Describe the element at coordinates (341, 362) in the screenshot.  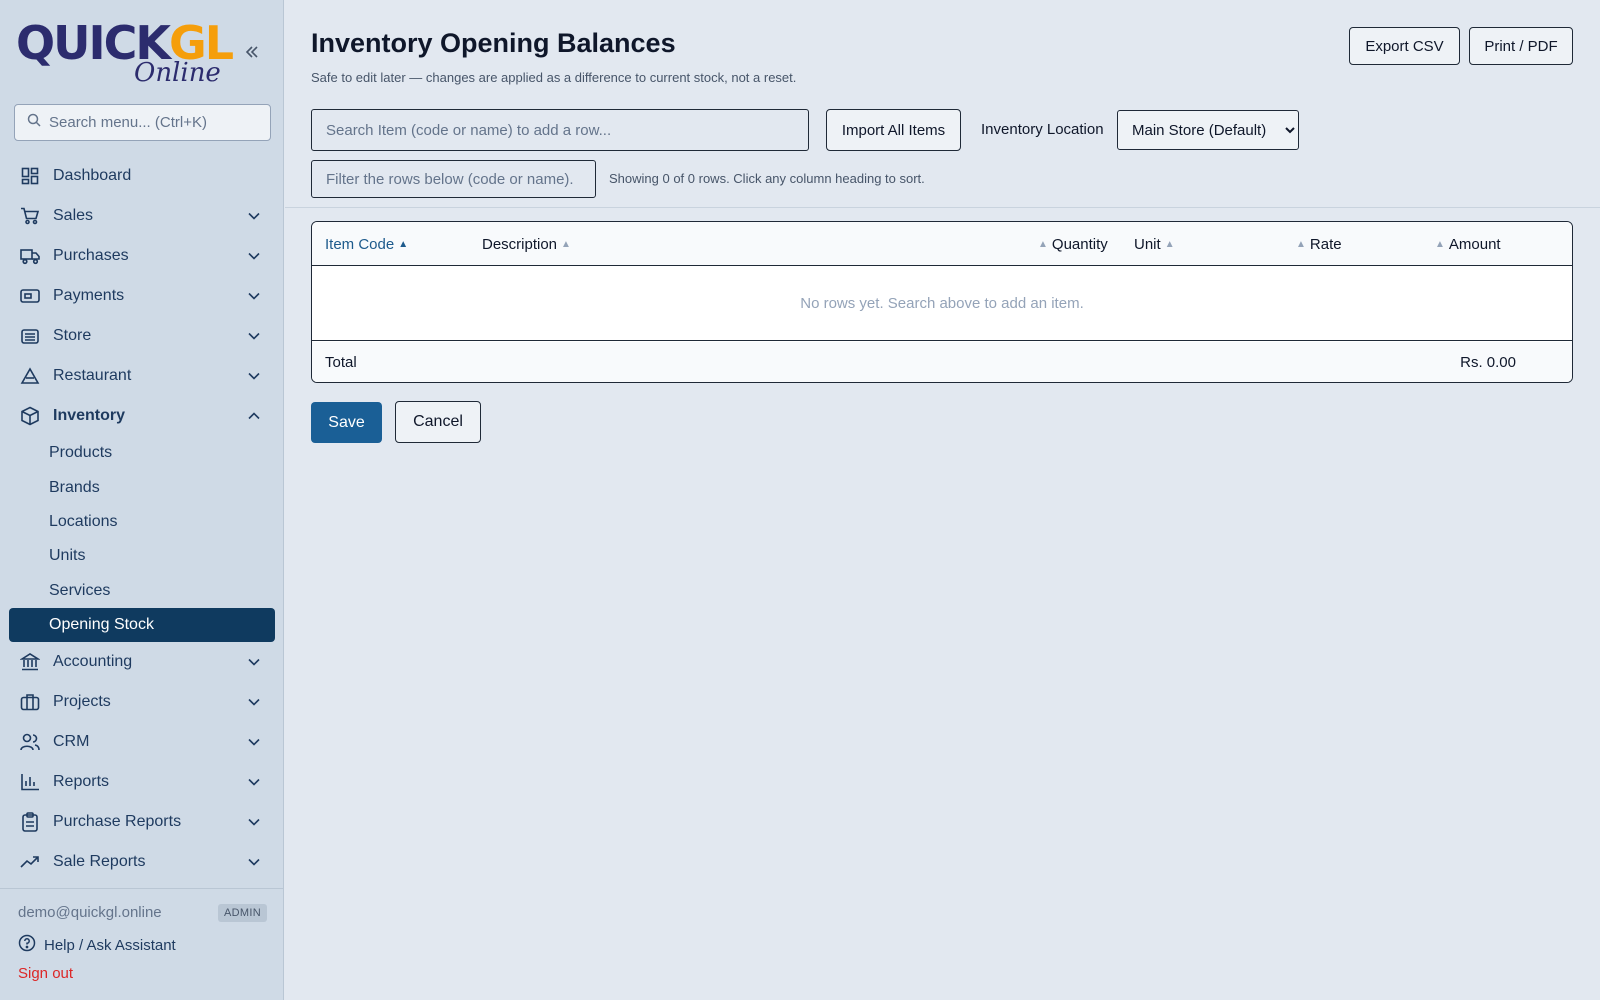
I see `total-label: Total` at that location.